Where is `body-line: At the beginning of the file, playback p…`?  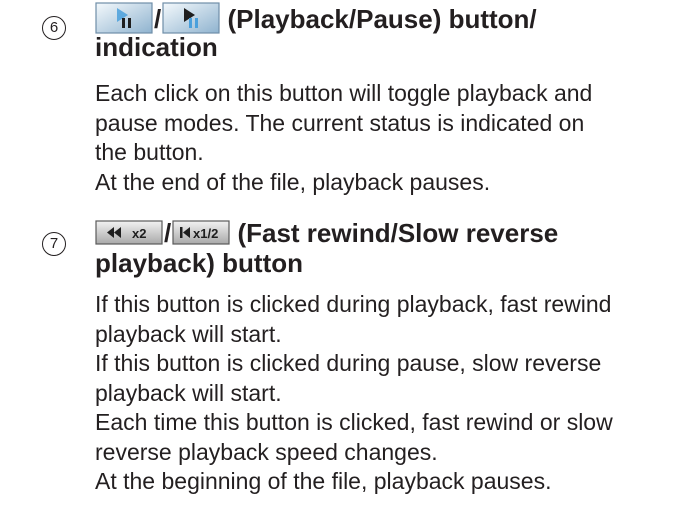 body-line: At the beginning of the file, playback p… is located at coordinates (323, 481).